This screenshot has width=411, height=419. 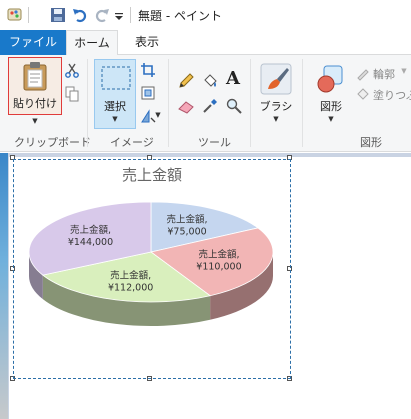 What do you see at coordinates (119, 15) in the screenshot?
I see `customize-qat-icon` at bounding box center [119, 15].